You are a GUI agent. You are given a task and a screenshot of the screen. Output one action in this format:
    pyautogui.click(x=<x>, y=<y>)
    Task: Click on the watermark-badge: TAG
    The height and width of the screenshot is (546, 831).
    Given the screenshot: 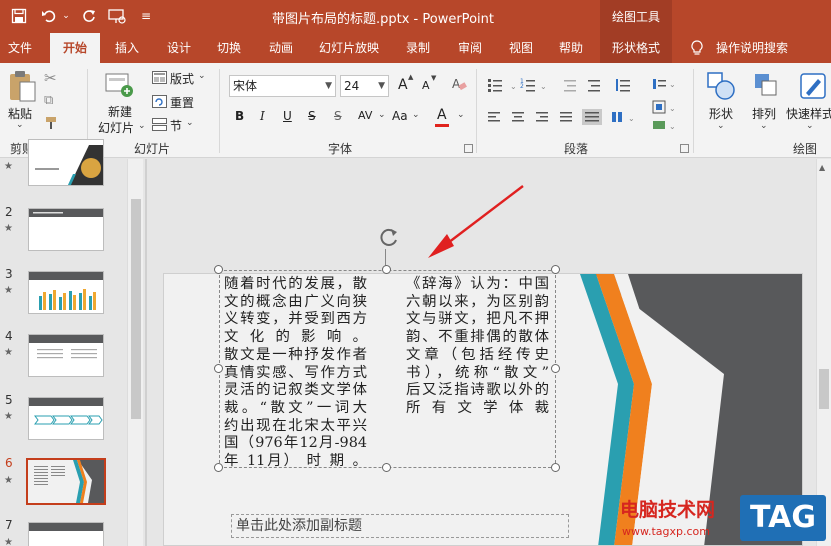 What is the action you would take?
    pyautogui.click(x=783, y=518)
    